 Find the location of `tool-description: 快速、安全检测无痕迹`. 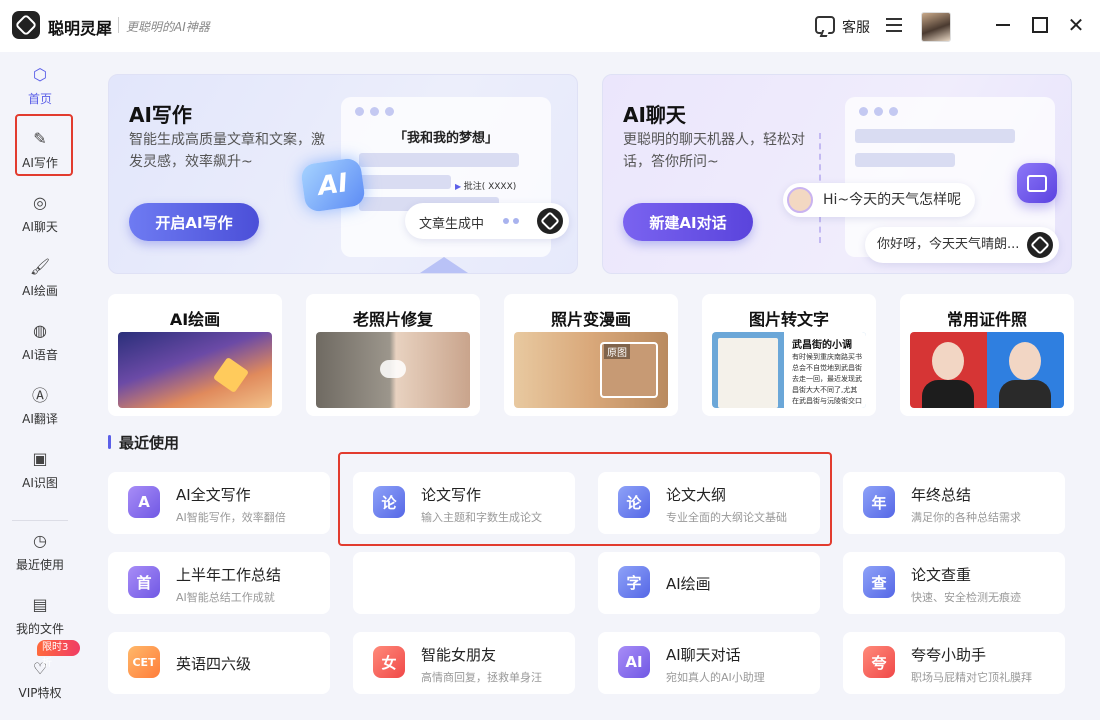

tool-description: 快速、安全检测无痕迹 is located at coordinates (966, 597).